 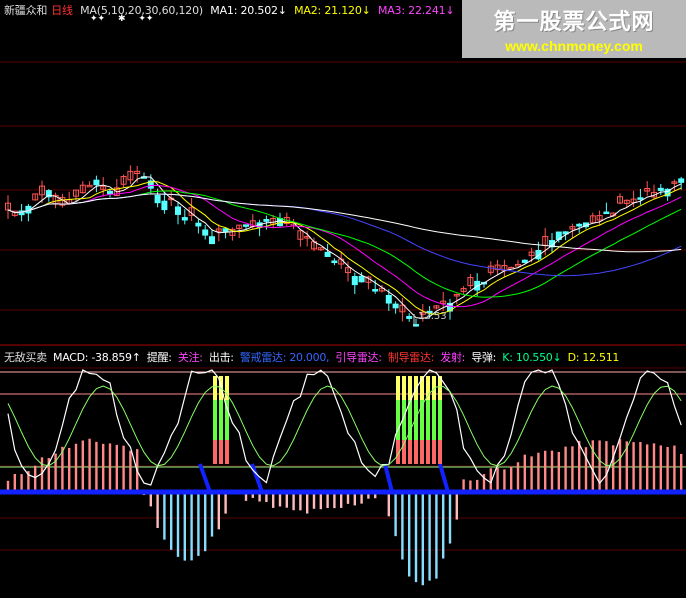 What do you see at coordinates (453, 357) in the screenshot?
I see `launch-label: 发射:` at bounding box center [453, 357].